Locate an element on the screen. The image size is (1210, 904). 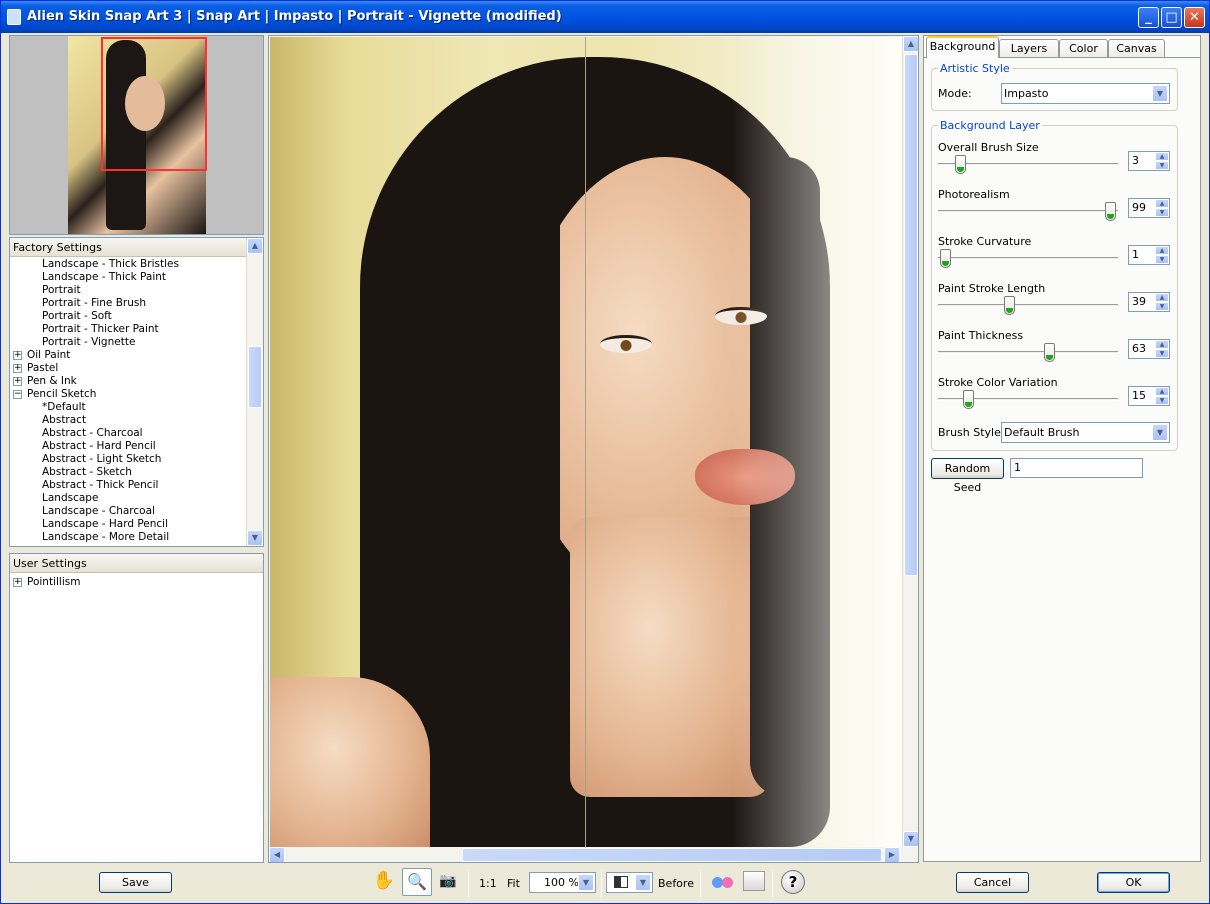
tree-item: Abstract - Sketch is located at coordinates (128, 472).